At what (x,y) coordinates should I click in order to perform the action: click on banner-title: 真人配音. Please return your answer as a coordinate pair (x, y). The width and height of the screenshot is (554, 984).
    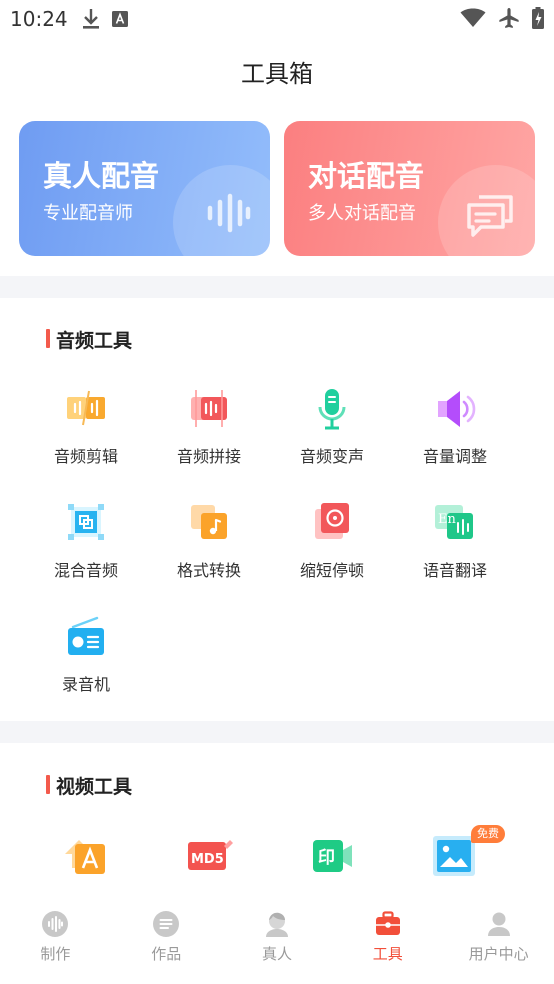
    Looking at the image, I should click on (101, 176).